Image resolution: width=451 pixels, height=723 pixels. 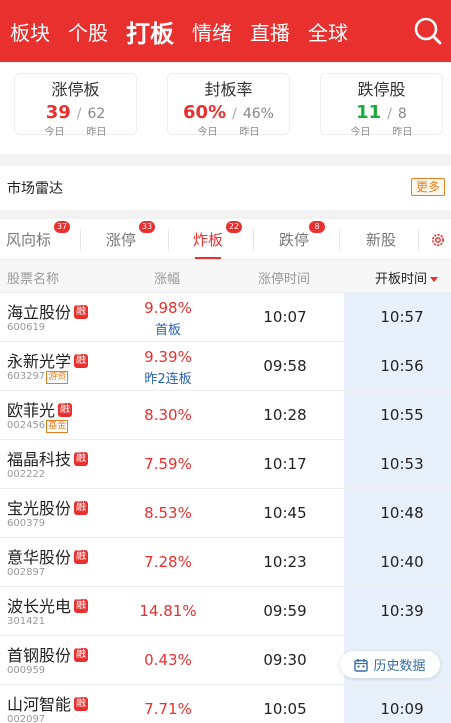 I want to click on seal-rate-card: 封板率 60% / 46% 今日 昨日, so click(x=228, y=105).